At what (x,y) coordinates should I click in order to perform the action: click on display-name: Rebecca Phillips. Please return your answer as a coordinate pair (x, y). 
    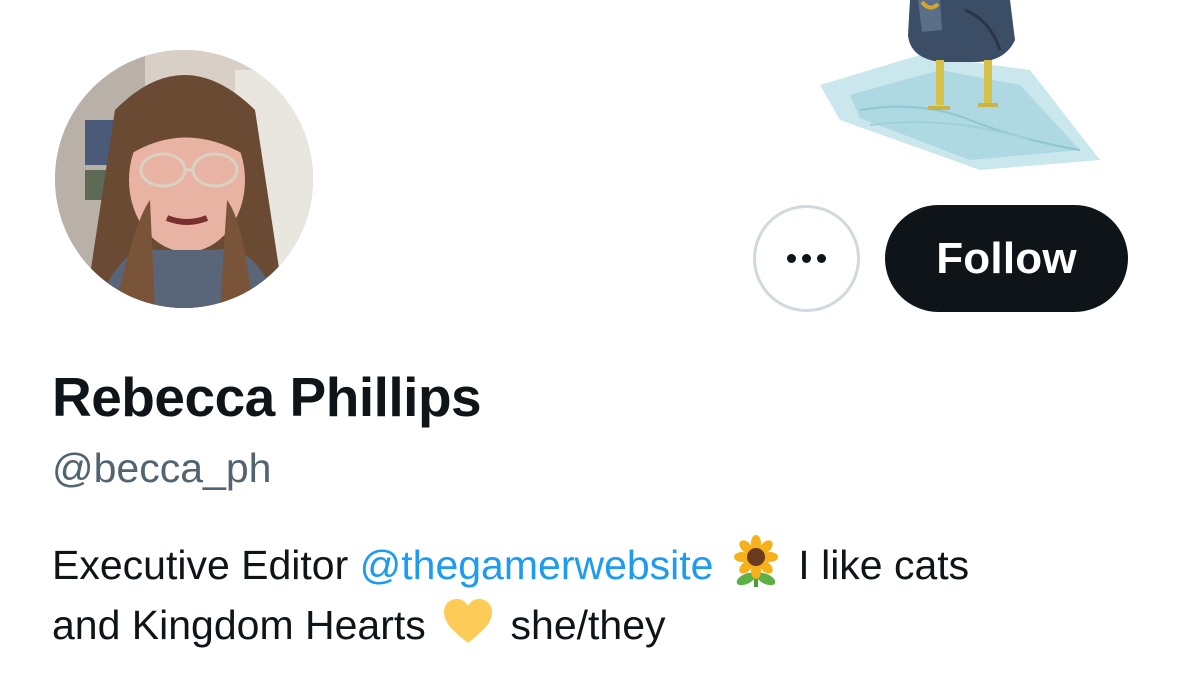
    Looking at the image, I should click on (267, 397).